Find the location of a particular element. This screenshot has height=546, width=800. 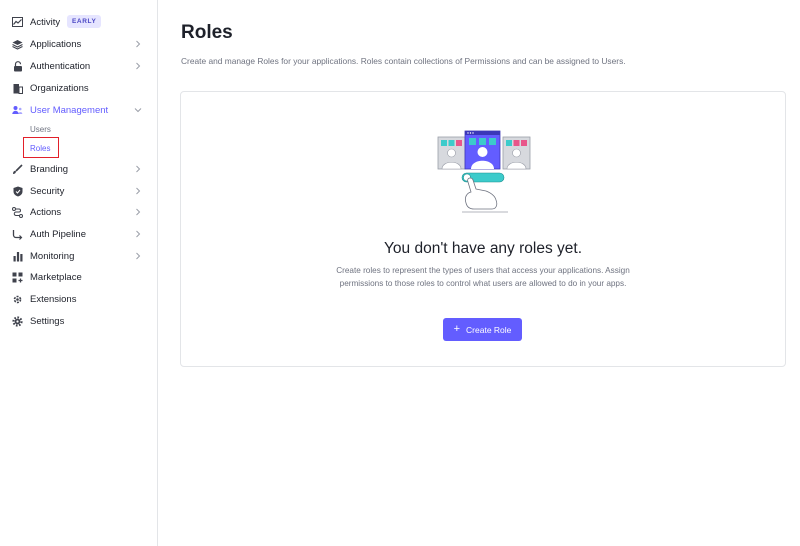

gear-outline-icon is located at coordinates (17, 299).